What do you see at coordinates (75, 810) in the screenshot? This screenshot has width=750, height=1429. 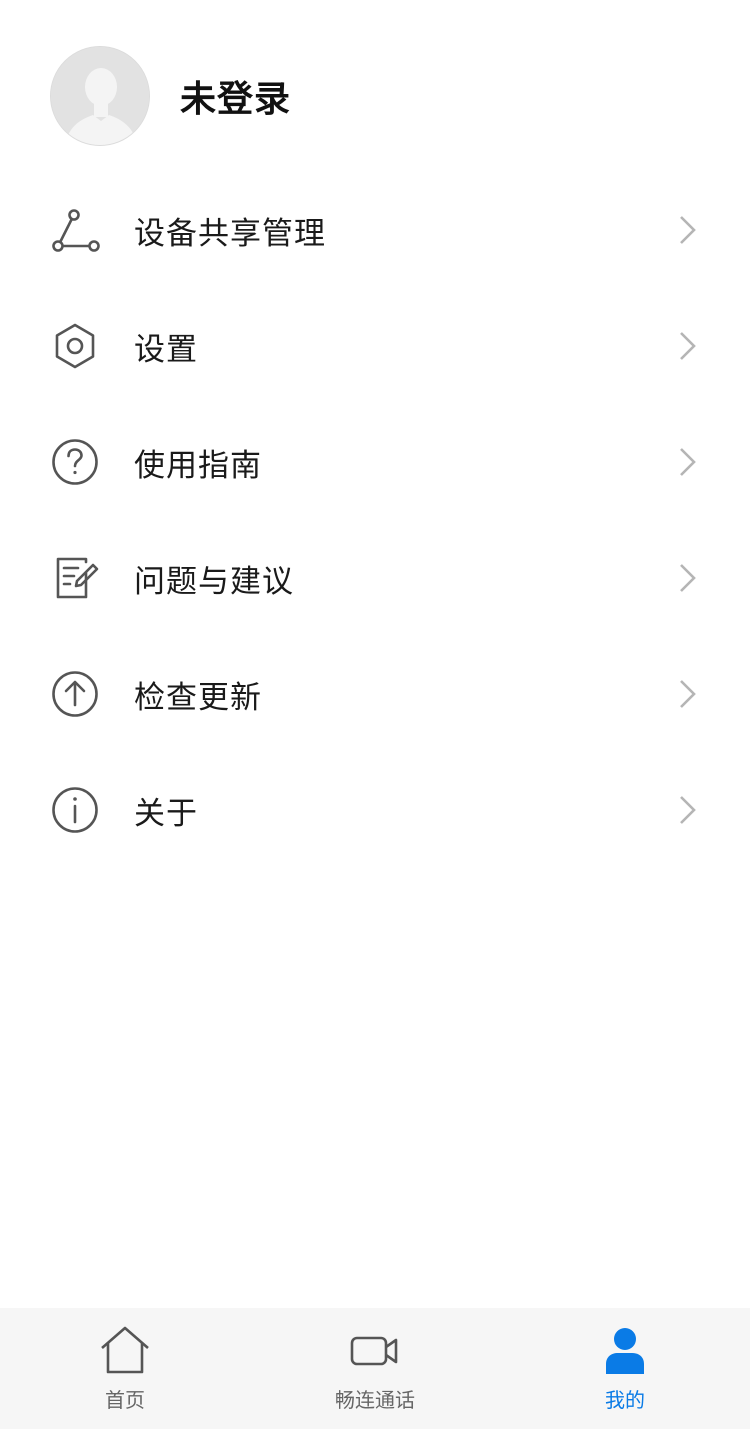 I see `info-circle-icon` at bounding box center [75, 810].